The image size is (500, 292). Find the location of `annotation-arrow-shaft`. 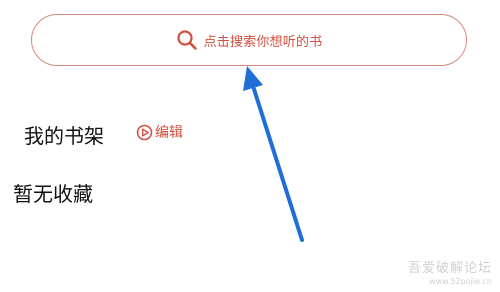

annotation-arrow-shaft is located at coordinates (277, 163).